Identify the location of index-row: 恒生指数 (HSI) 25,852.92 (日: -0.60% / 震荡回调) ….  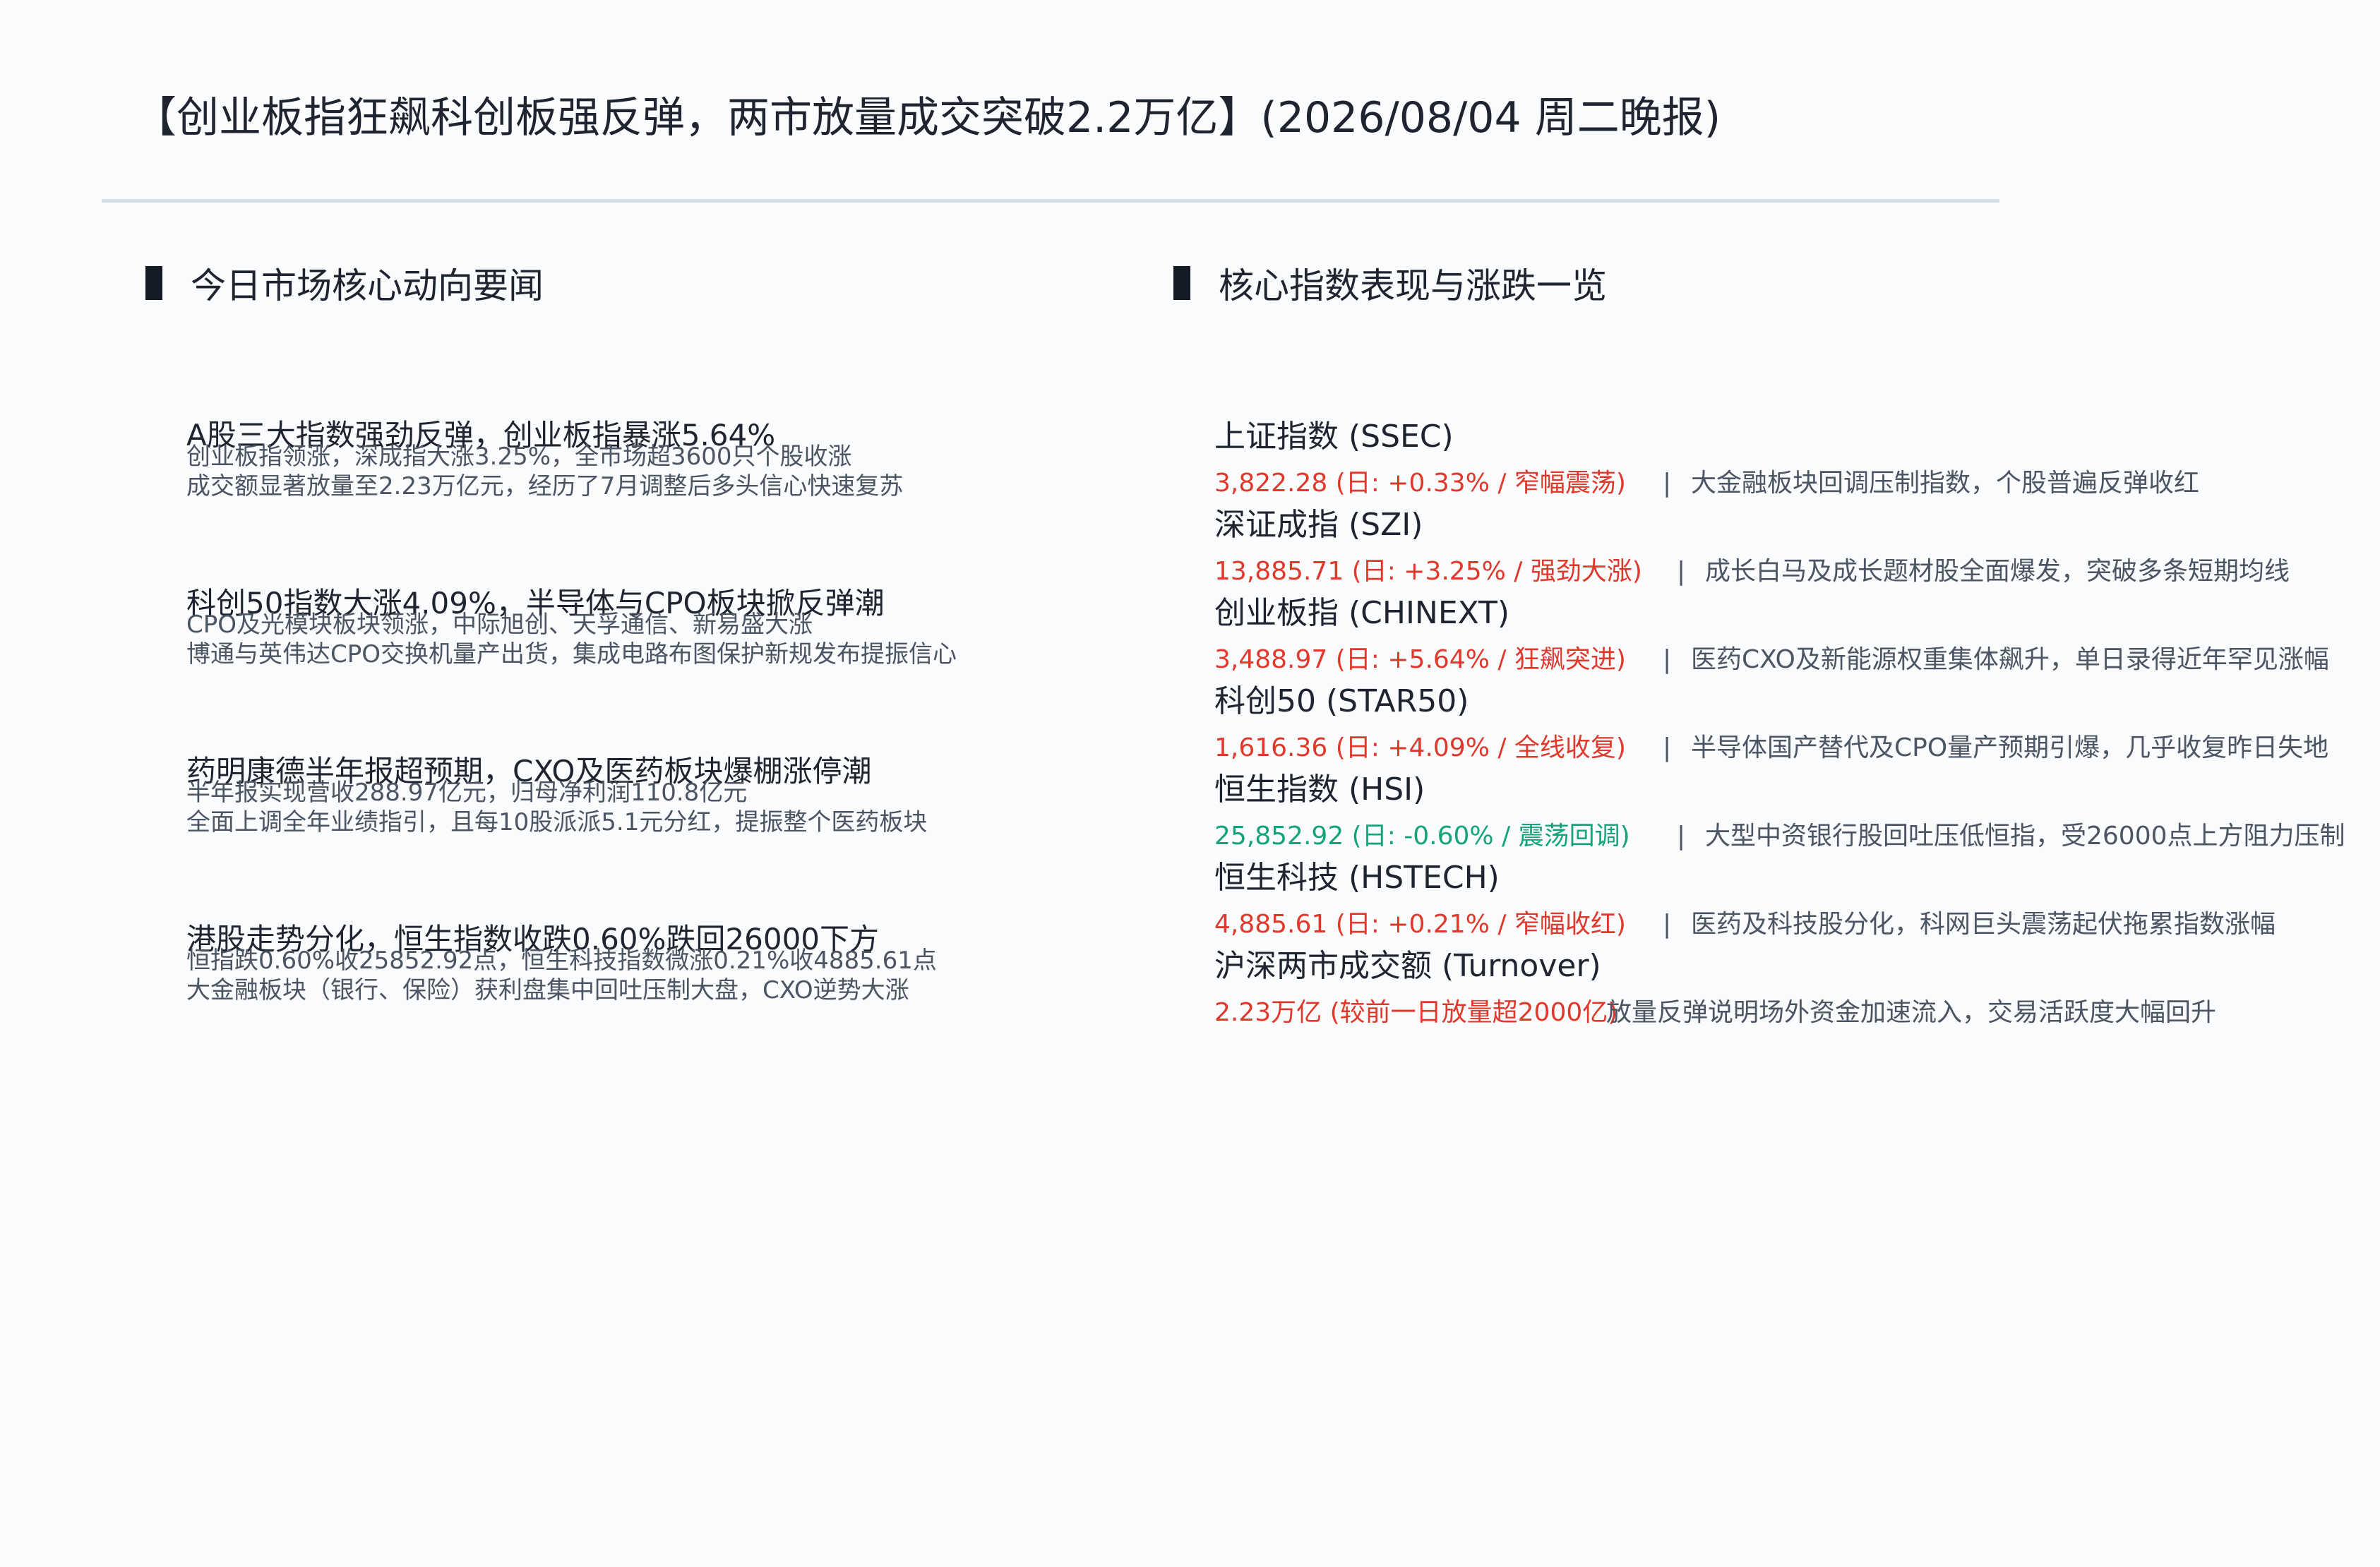
(1793, 812).